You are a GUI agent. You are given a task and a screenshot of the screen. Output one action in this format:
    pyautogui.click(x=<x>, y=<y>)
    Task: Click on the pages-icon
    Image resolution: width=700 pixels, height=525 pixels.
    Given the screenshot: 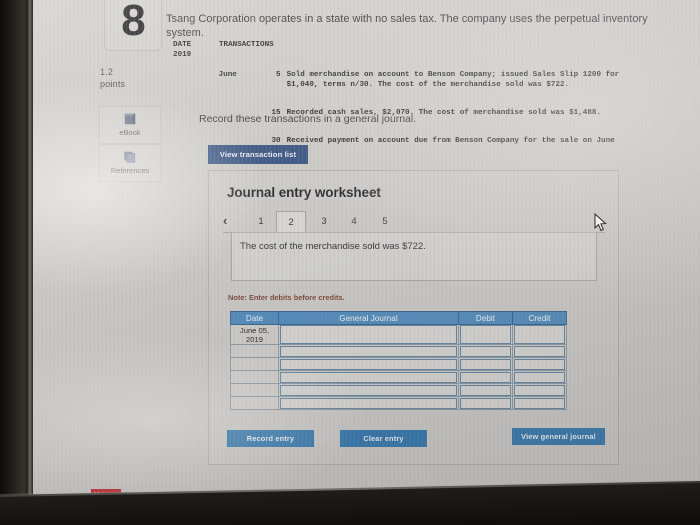 What is the action you would take?
    pyautogui.click(x=130, y=157)
    